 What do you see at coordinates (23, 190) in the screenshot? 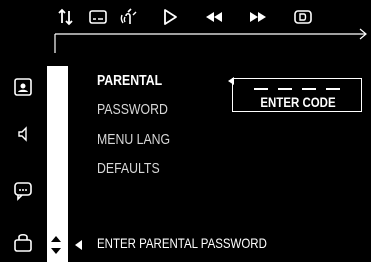
I see `chat-icon` at bounding box center [23, 190].